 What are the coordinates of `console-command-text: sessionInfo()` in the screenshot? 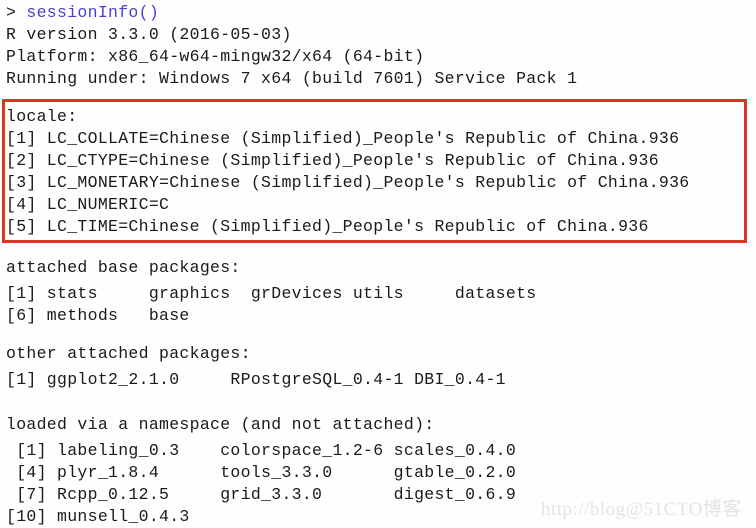 It's located at (93, 12).